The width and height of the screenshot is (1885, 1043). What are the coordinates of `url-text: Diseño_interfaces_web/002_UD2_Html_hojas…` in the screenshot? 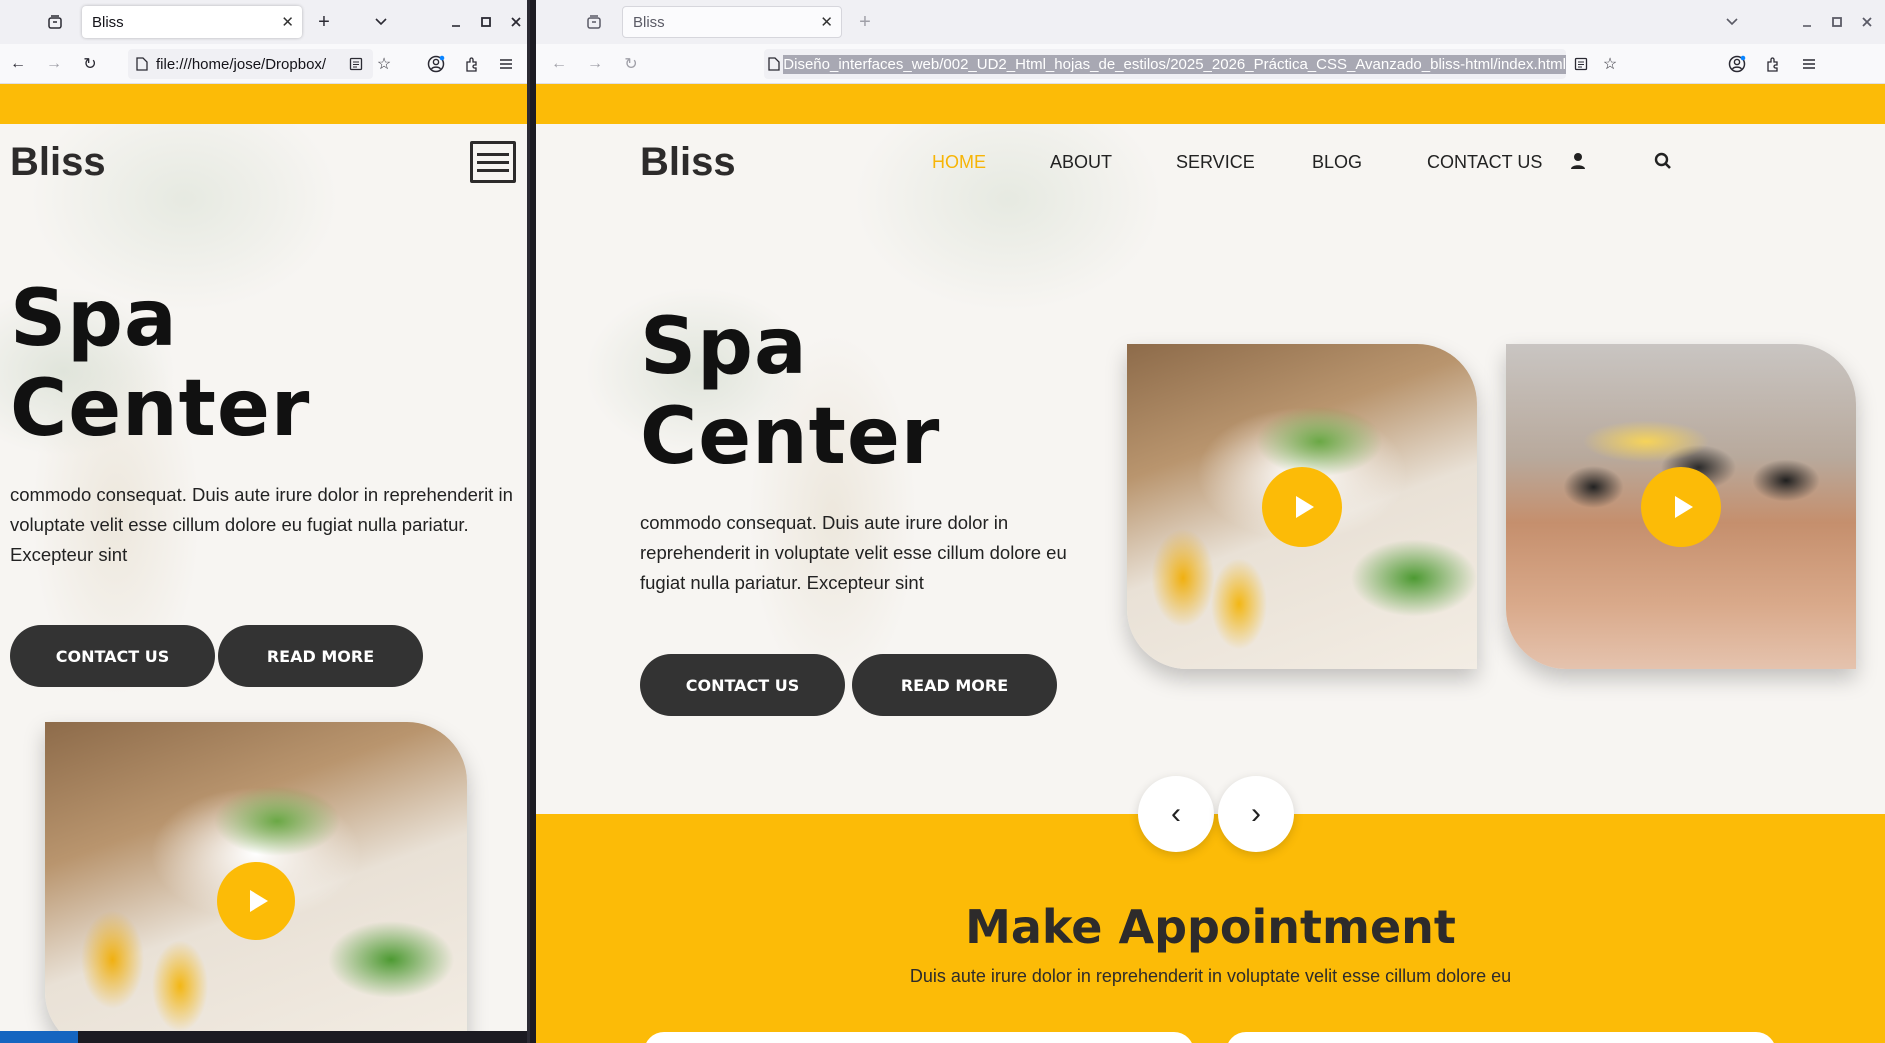 It's located at (1174, 64).